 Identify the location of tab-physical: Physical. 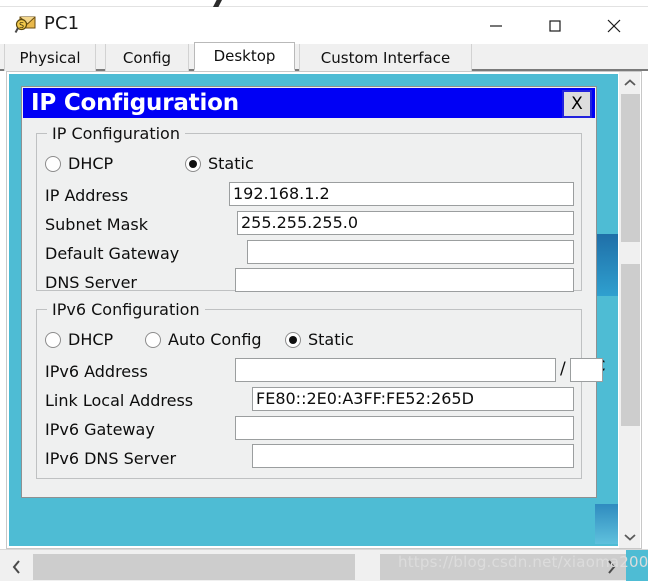
(50, 57).